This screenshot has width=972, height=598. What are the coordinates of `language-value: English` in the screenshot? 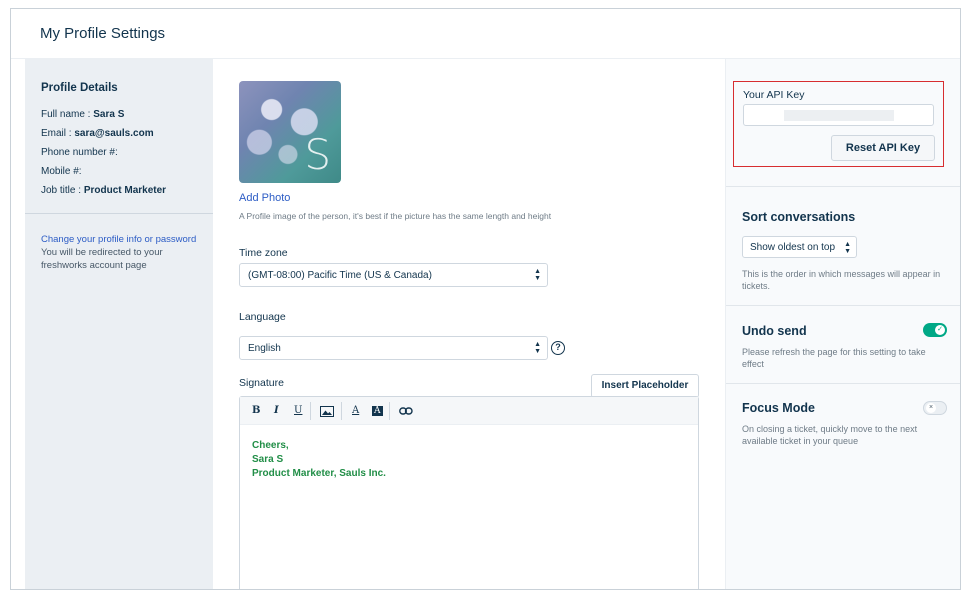 It's located at (264, 348).